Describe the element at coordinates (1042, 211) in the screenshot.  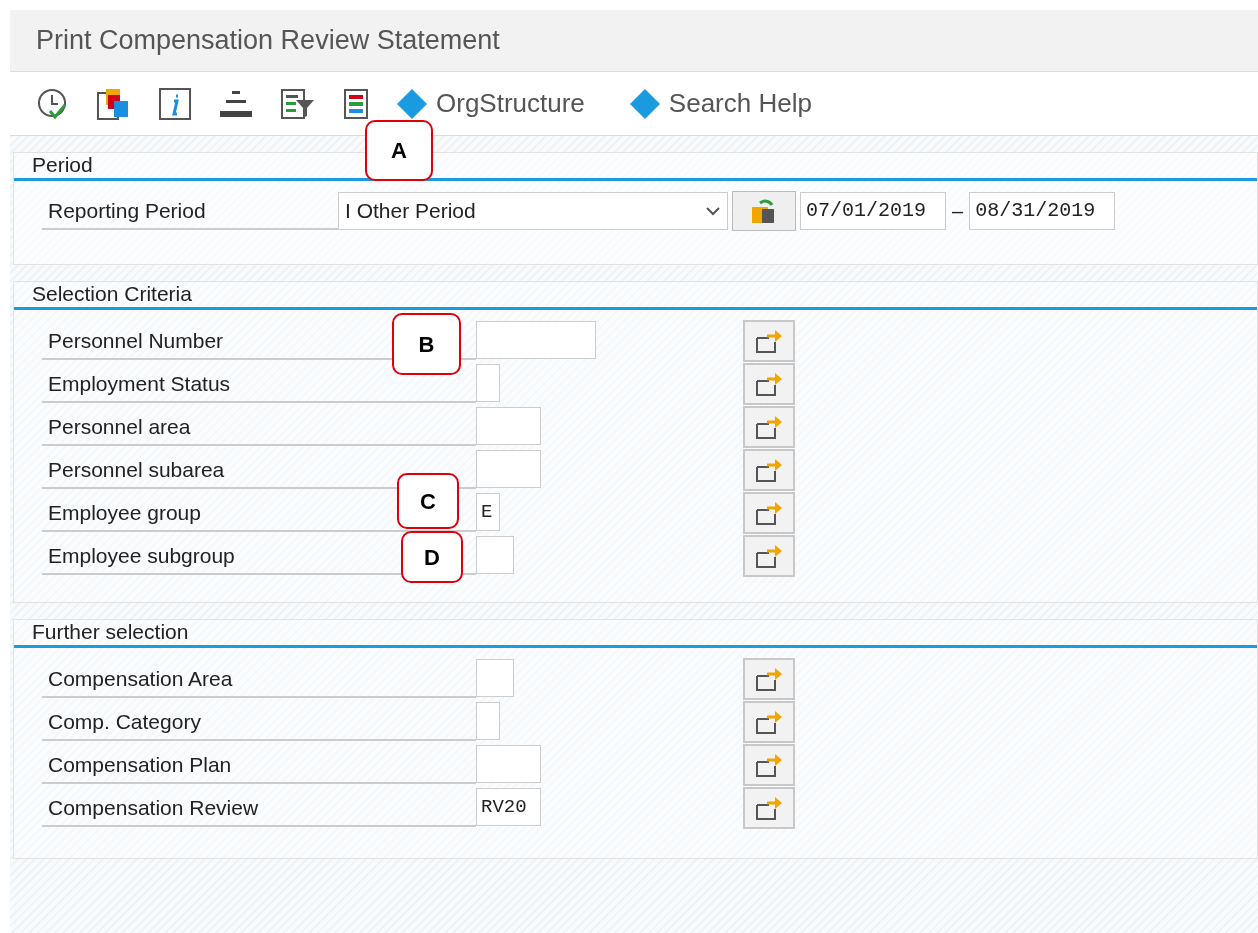
I see `date-field: 08/31/2019` at that location.